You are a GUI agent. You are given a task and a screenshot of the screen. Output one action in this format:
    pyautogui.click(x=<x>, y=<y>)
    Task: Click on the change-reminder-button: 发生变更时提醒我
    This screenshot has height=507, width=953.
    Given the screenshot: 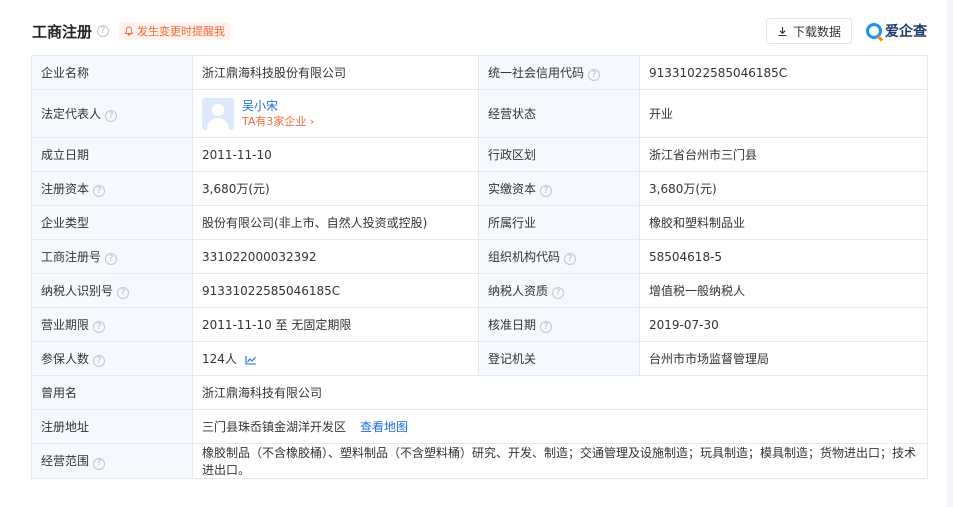 What is the action you would take?
    pyautogui.click(x=175, y=31)
    